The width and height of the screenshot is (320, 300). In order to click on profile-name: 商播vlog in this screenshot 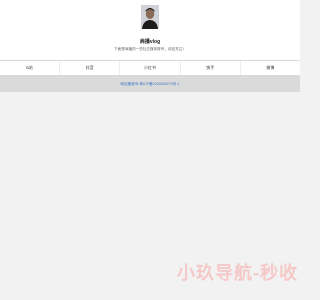, I will do `click(150, 42)`.